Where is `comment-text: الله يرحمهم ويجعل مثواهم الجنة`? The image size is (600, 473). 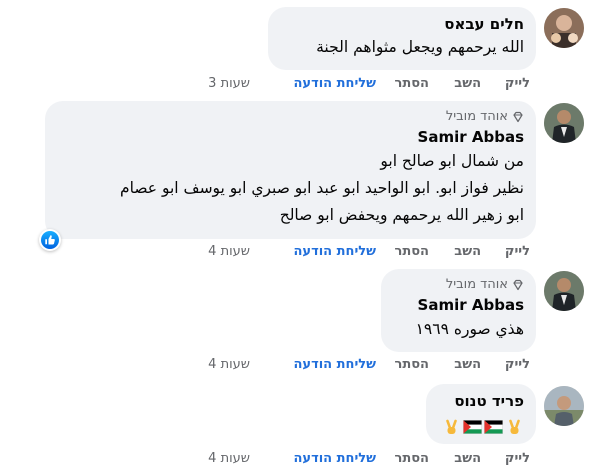
comment-text: الله يرحمهم ويجعل مثواهم الجنة is located at coordinates (420, 47).